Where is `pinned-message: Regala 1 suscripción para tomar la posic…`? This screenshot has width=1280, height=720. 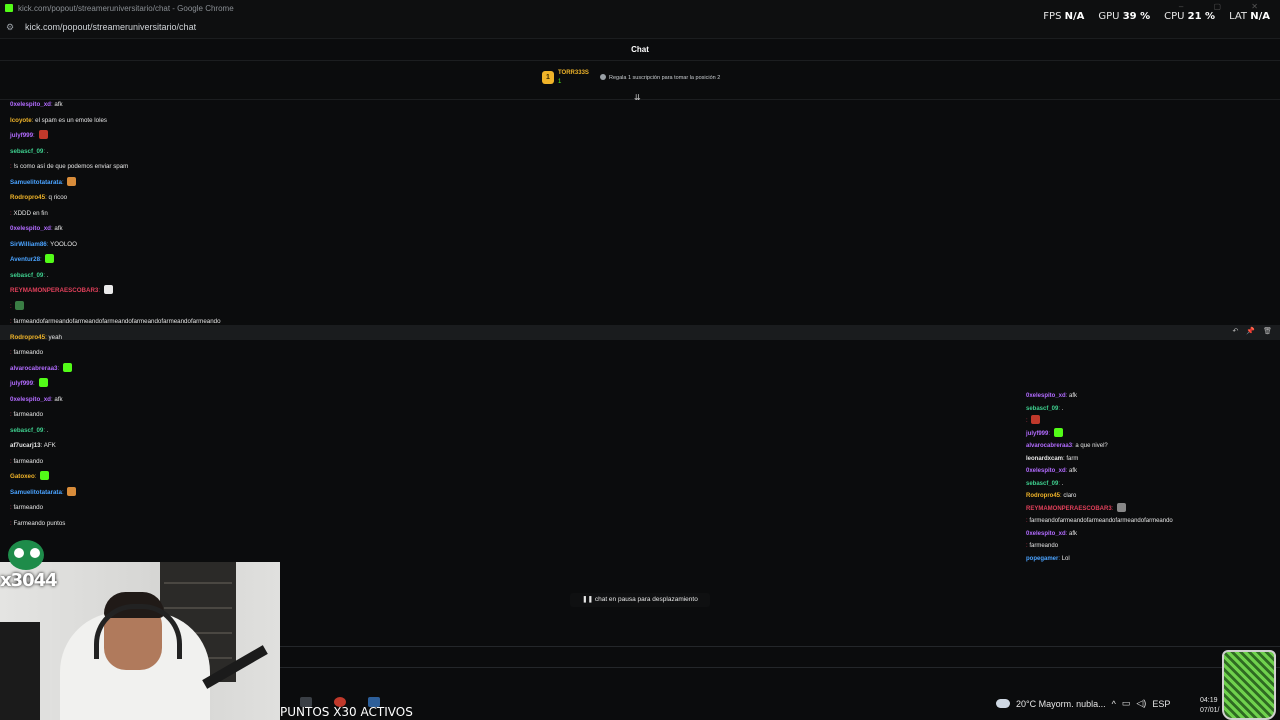 pinned-message: Regala 1 suscripción para tomar la posic… is located at coordinates (660, 77).